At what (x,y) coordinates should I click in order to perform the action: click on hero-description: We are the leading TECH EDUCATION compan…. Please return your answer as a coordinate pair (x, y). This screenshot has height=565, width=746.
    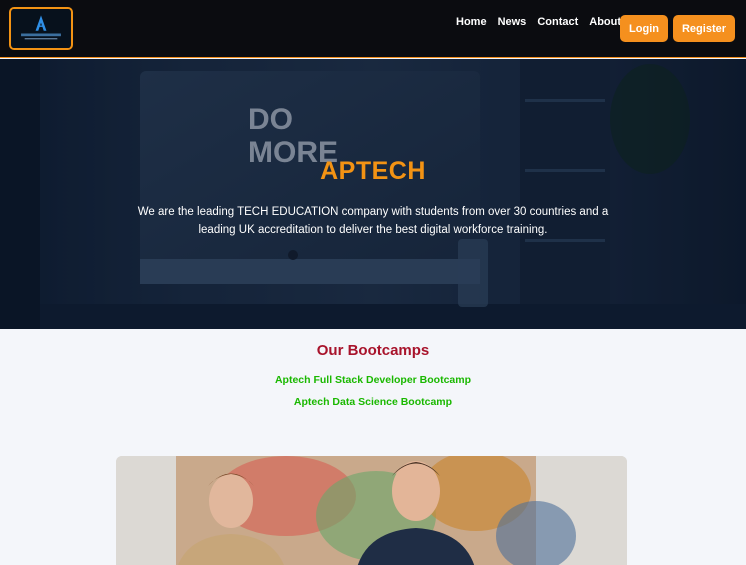
    Looking at the image, I should click on (373, 221).